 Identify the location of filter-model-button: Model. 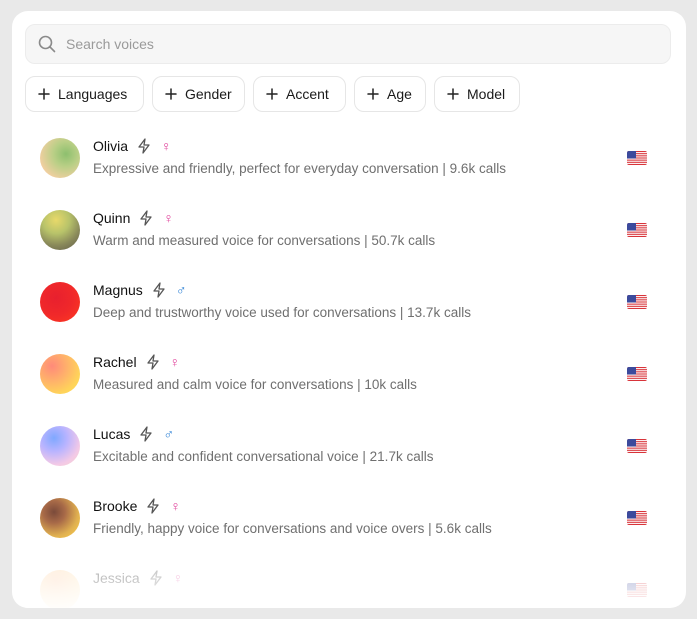
(477, 94).